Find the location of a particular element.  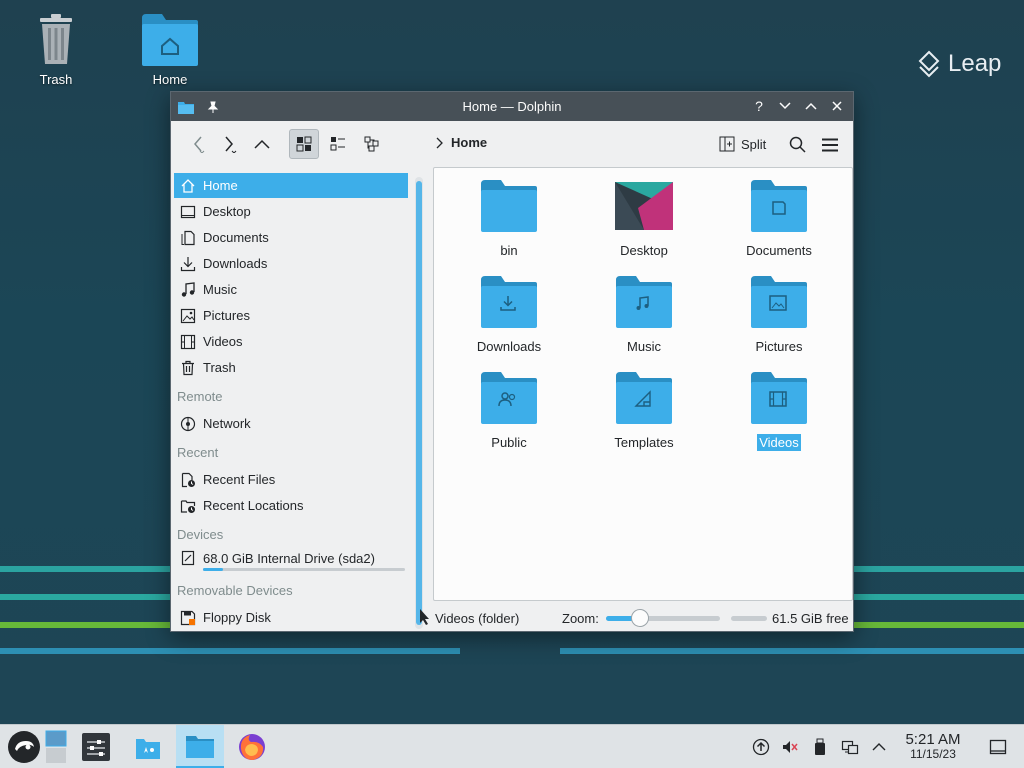

sidebar-item-network: Network is located at coordinates (291, 423).